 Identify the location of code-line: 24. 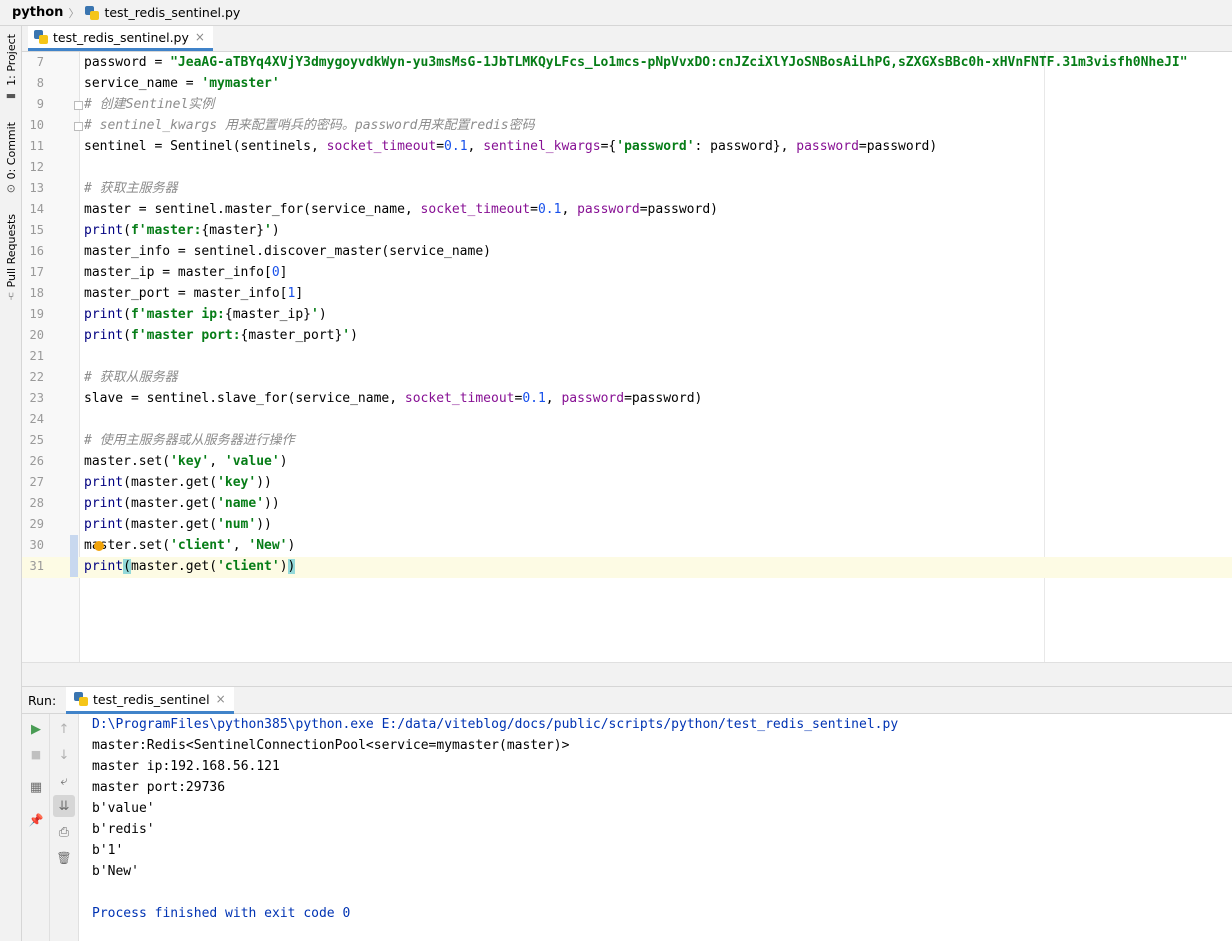
(627, 419).